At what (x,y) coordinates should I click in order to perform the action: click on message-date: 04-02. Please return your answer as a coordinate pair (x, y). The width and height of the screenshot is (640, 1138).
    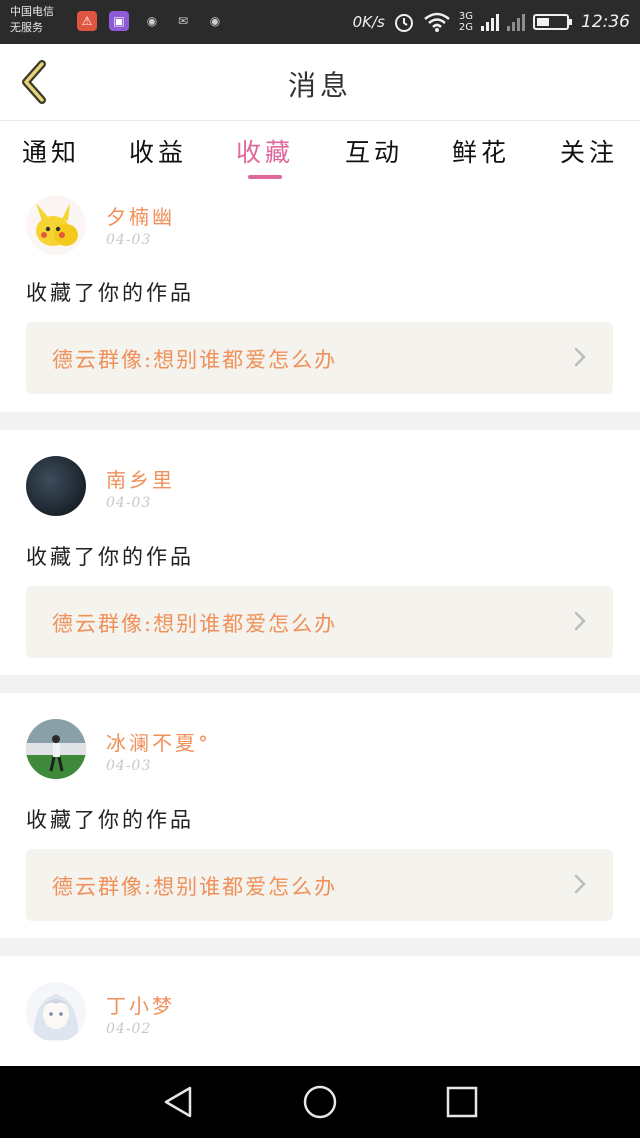
    Looking at the image, I should click on (129, 1029).